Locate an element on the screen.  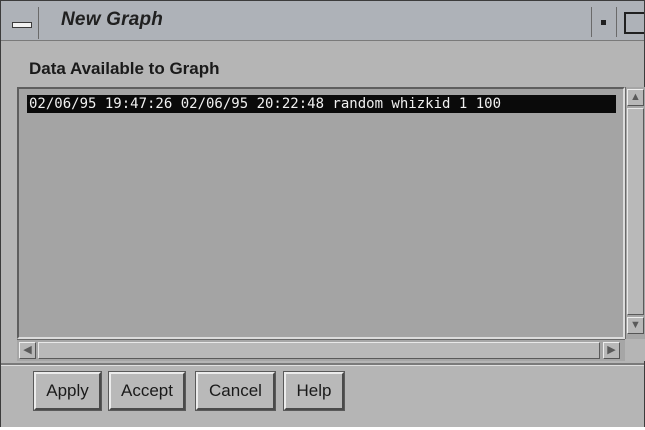
accept-button: Accept is located at coordinates (147, 391).